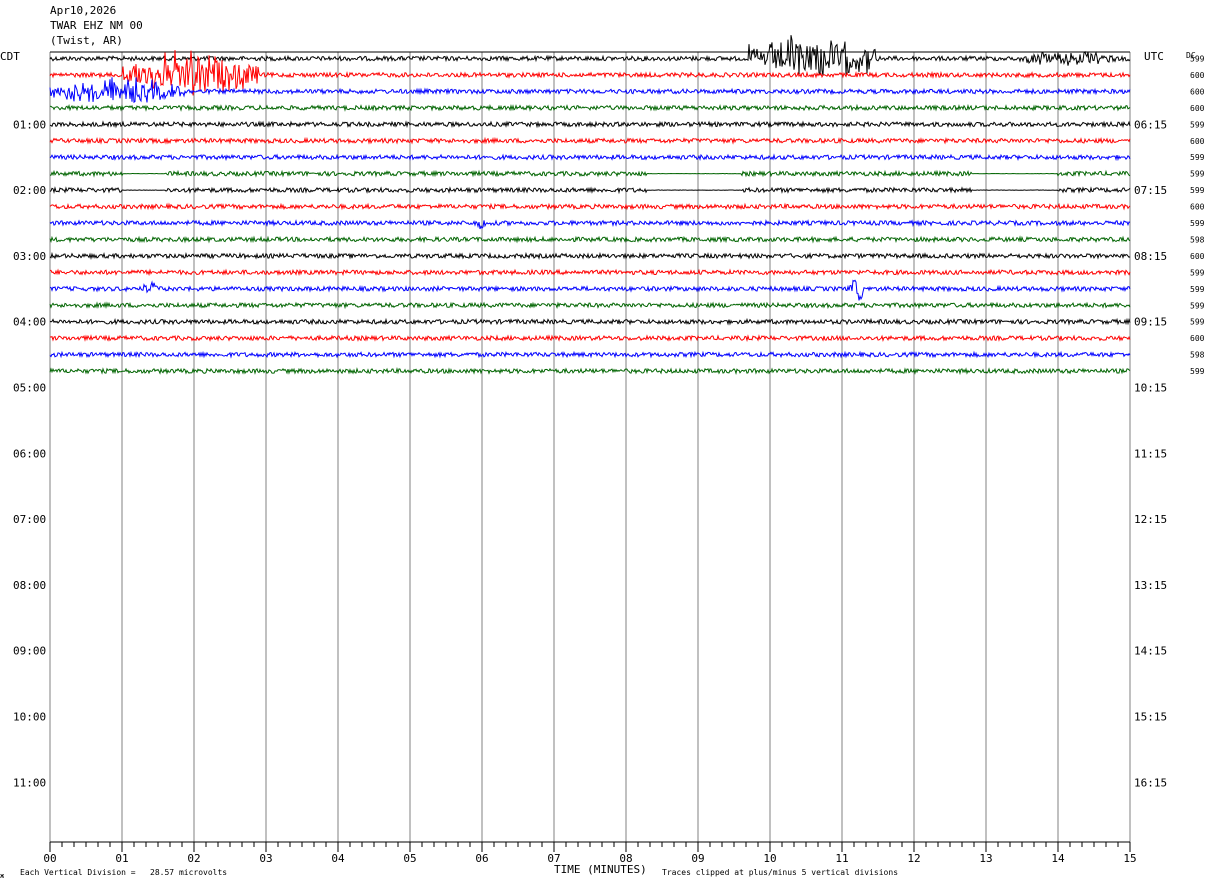 The width and height of the screenshot is (1210, 886). What do you see at coordinates (29, 322) in the screenshot?
I see `cdt-hour-label: 04:00` at bounding box center [29, 322].